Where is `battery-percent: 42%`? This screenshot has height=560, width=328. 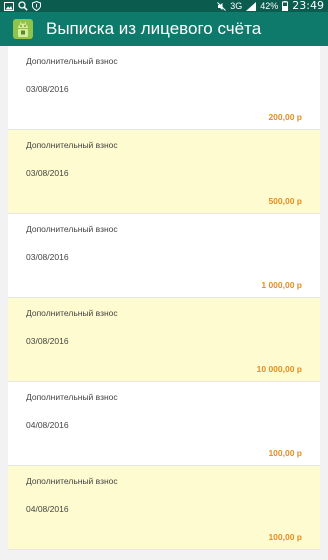
battery-percent: 42% is located at coordinates (269, 6).